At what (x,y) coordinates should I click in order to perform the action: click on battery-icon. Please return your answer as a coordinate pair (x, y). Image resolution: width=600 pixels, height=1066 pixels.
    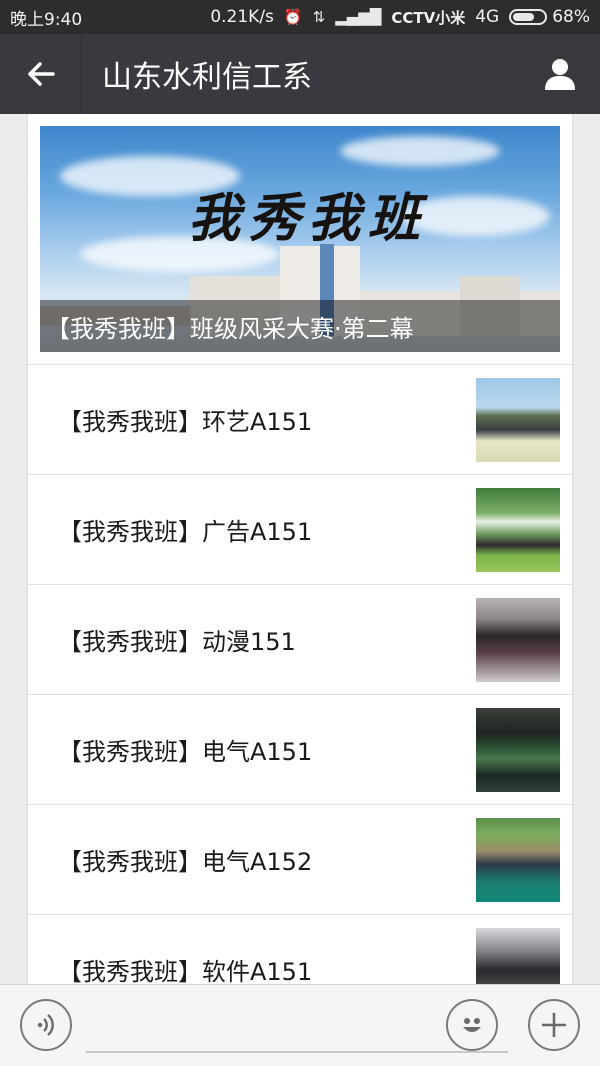
    Looking at the image, I should click on (528, 17).